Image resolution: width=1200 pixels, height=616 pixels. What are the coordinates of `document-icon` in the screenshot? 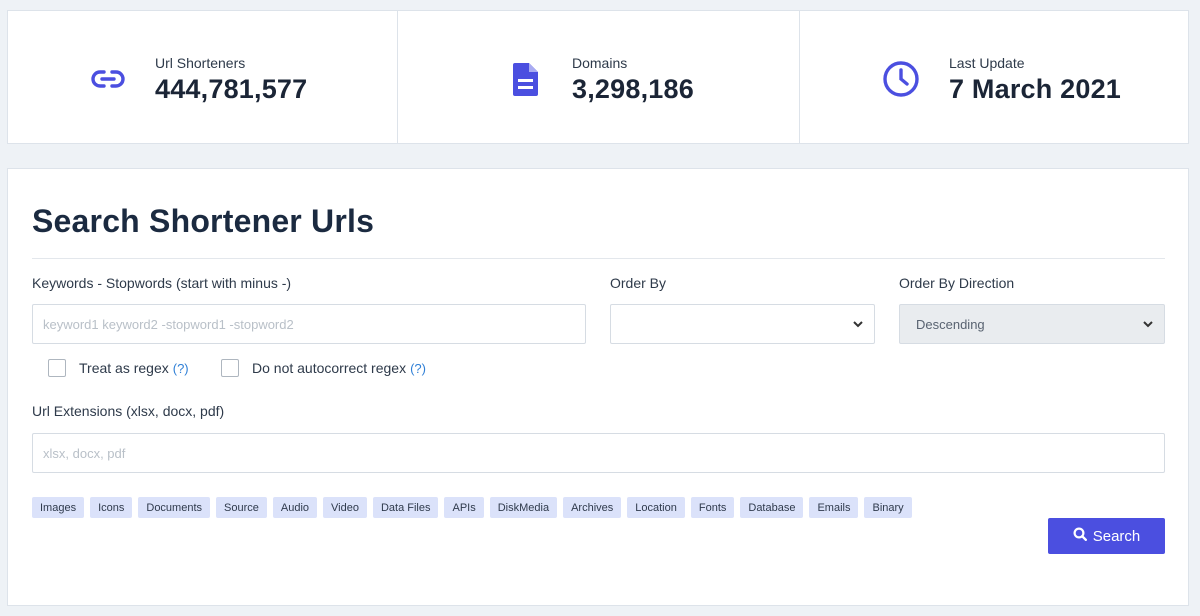 It's located at (526, 79).